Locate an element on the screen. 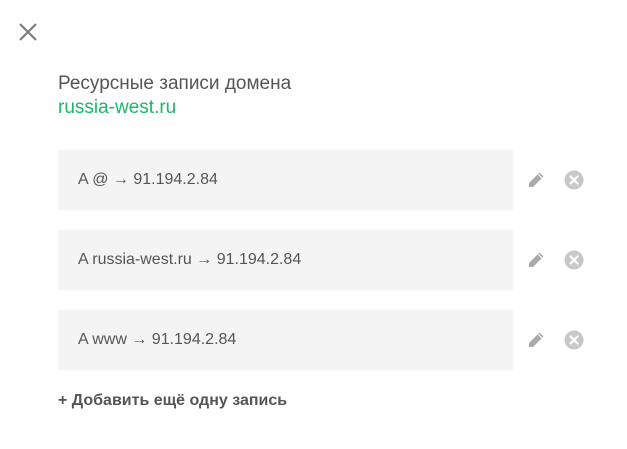  close-button is located at coordinates (28, 32).